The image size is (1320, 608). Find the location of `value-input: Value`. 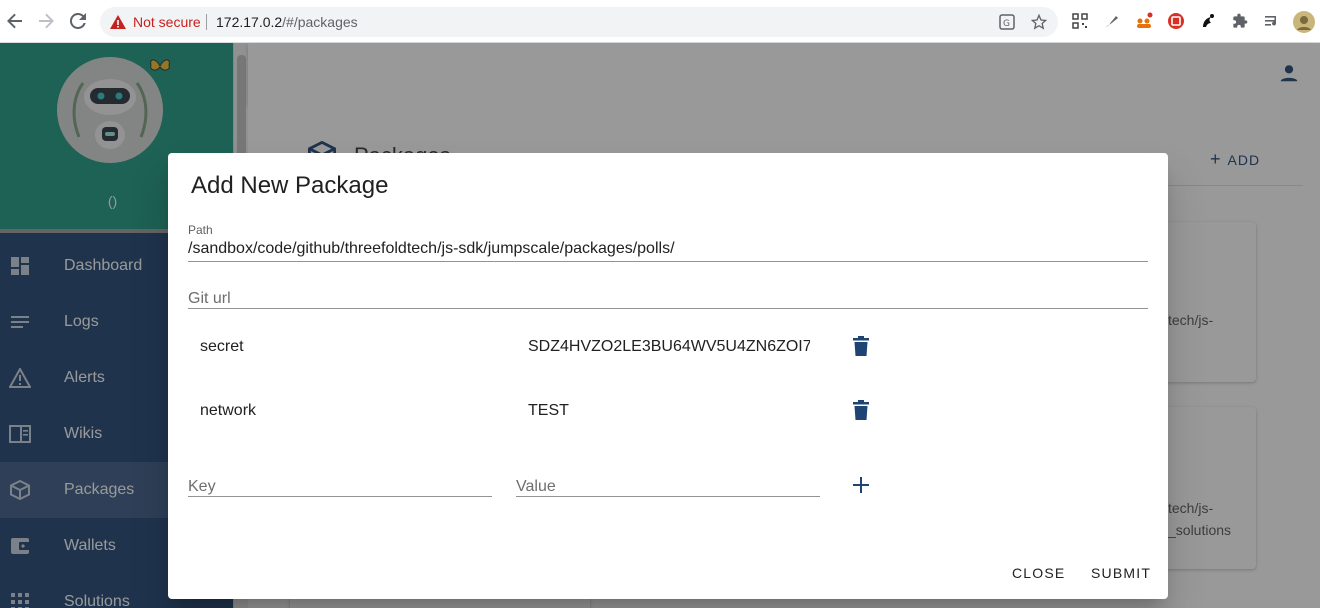

value-input: Value is located at coordinates (668, 481).